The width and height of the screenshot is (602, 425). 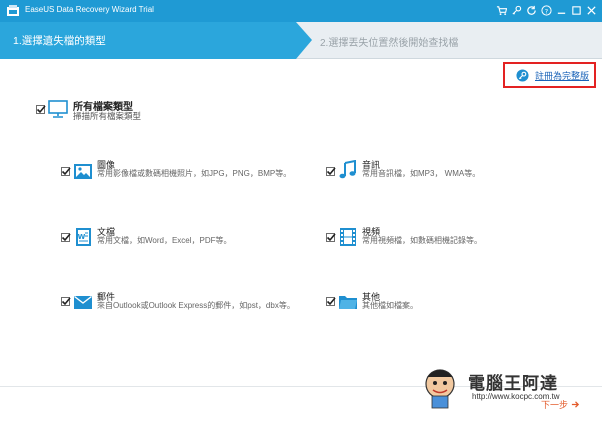 I want to click on cart-icon, so click(x=501, y=11).